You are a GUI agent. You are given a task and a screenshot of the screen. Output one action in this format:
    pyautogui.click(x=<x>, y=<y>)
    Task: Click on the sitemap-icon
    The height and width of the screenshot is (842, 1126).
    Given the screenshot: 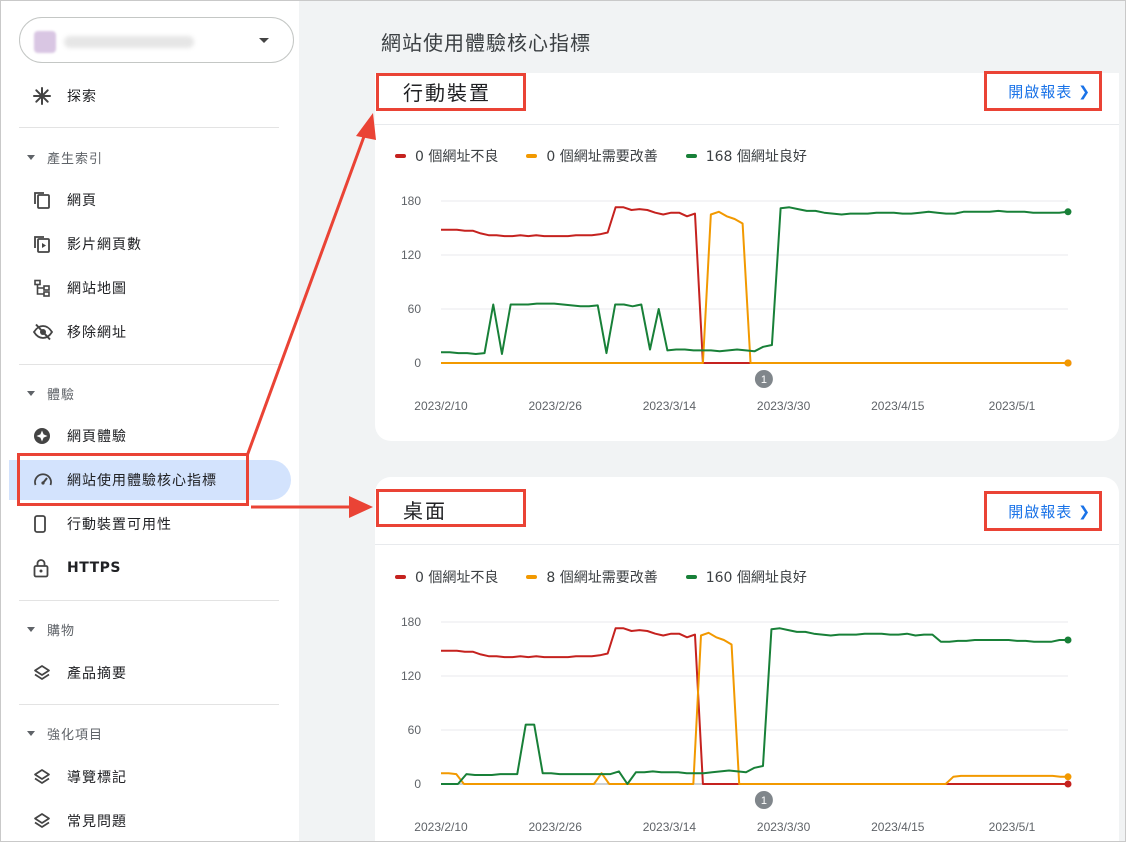 What is the action you would take?
    pyautogui.click(x=43, y=288)
    